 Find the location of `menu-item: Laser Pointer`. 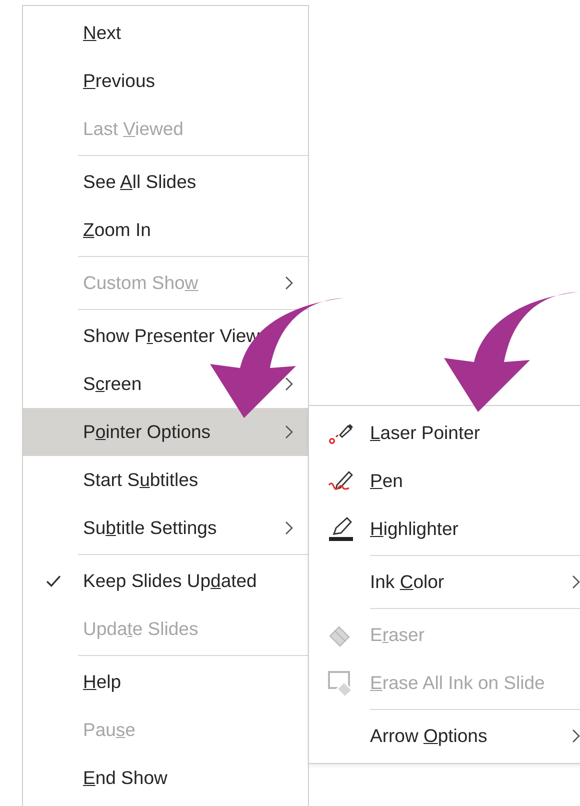

menu-item: Laser Pointer is located at coordinates (444, 433).